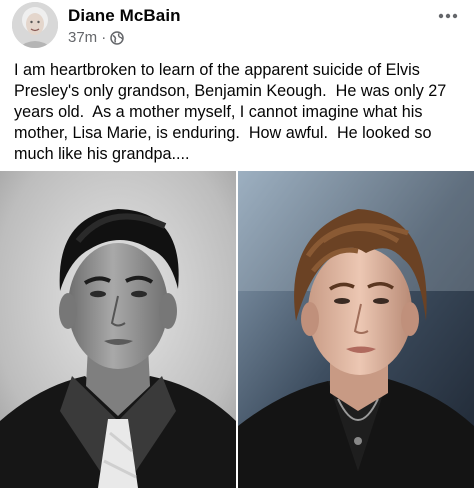  Describe the element at coordinates (237, 27) in the screenshot. I see `post-header: Diane McBain 37m ·` at that location.